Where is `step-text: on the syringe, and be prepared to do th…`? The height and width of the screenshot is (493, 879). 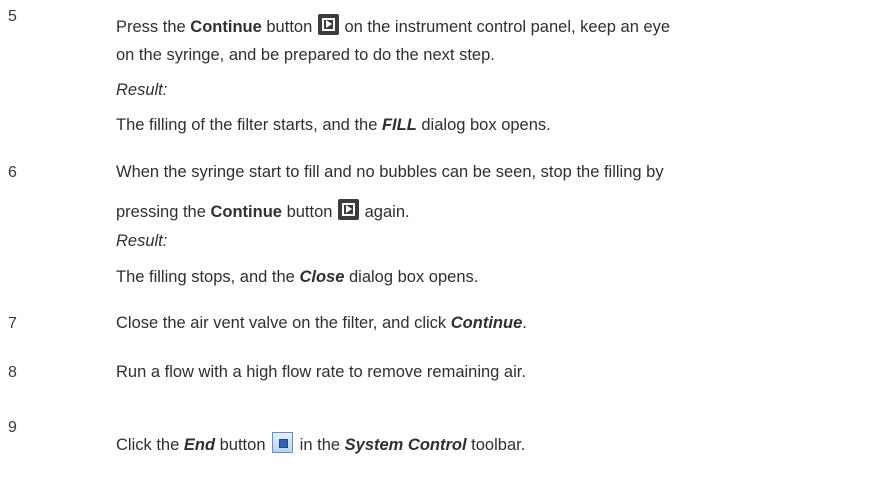
step-text: on the syringe, and be prepared to do th… is located at coordinates (305, 55).